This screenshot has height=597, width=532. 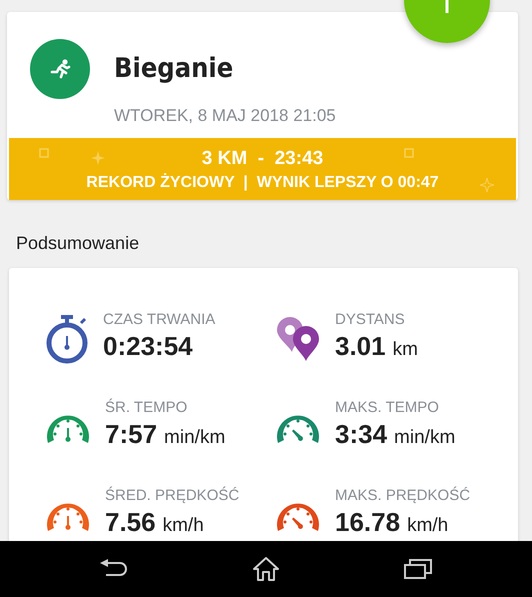 I want to click on home-icon, so click(x=266, y=569).